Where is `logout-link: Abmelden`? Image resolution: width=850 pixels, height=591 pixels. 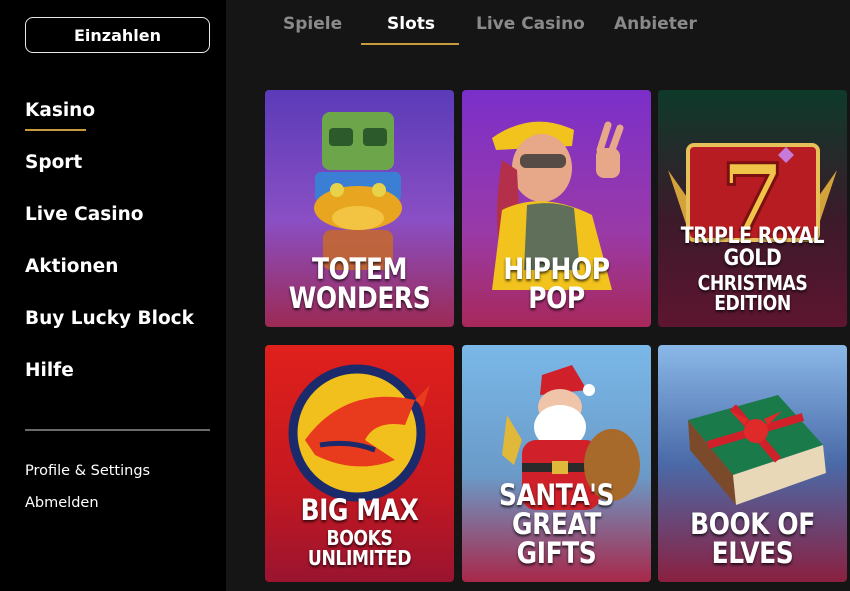
logout-link: Abmelden is located at coordinates (87, 508).